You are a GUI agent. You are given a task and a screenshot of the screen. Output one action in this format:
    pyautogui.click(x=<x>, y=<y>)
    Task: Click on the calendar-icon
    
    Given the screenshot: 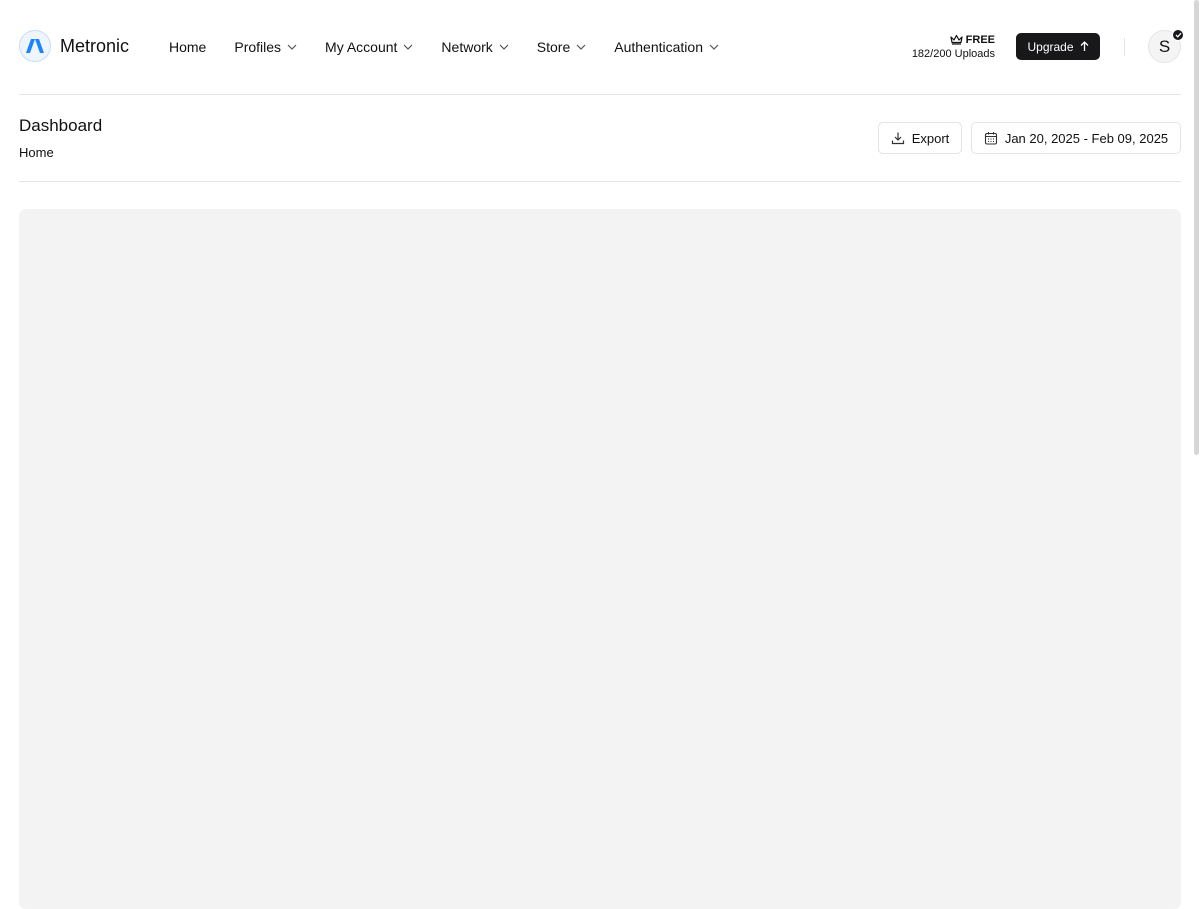 What is the action you would take?
    pyautogui.click(x=991, y=138)
    